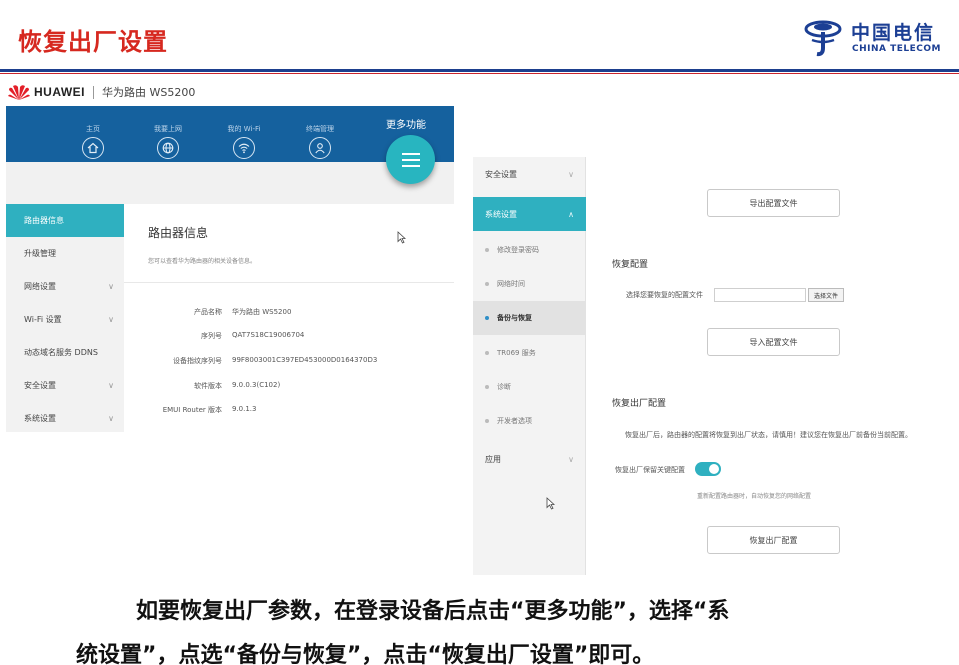 The width and height of the screenshot is (959, 665). I want to click on more-functions-button, so click(410, 159).